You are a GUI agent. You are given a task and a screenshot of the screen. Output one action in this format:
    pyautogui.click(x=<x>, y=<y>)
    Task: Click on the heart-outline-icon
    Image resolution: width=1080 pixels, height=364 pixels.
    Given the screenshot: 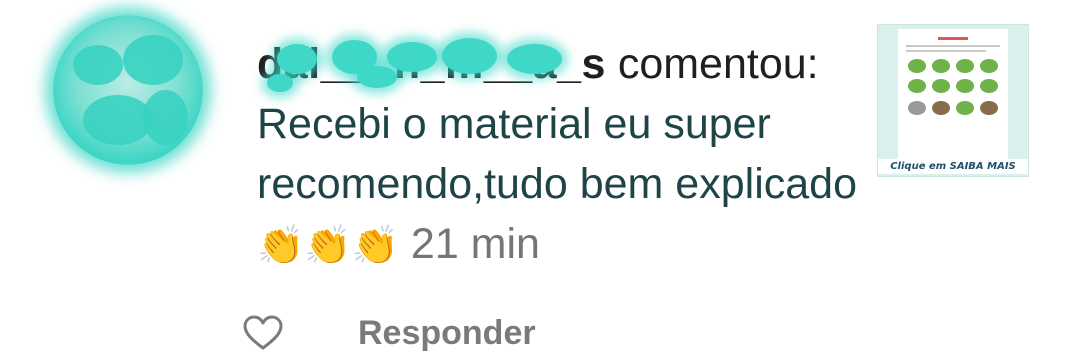 What is the action you would take?
    pyautogui.click(x=263, y=333)
    